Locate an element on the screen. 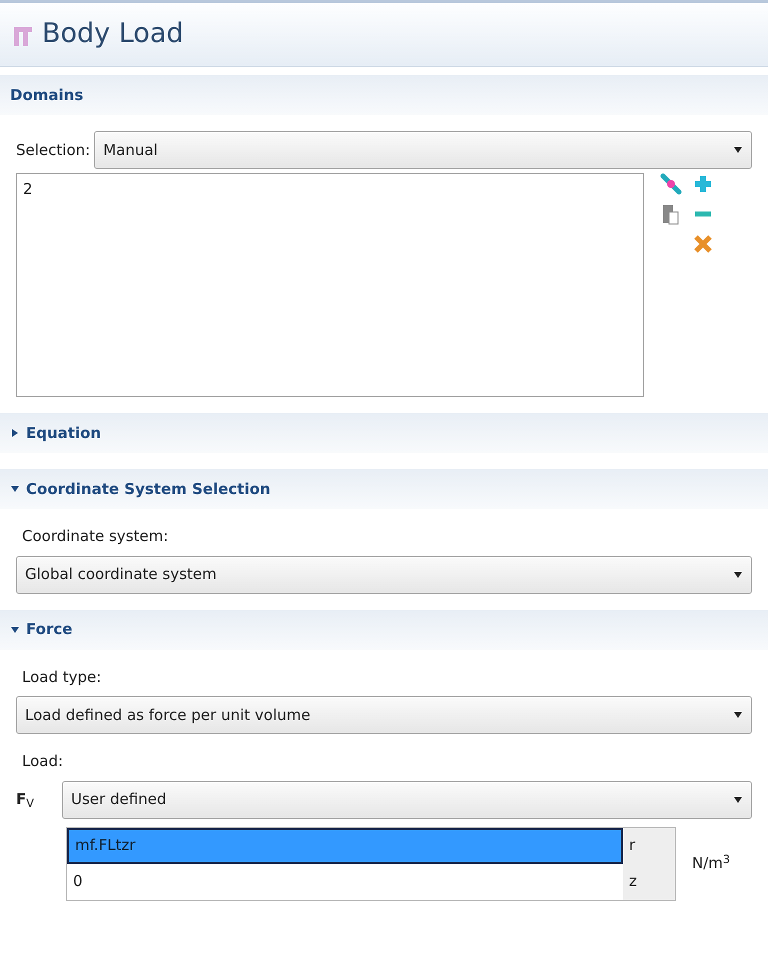 Image resolution: width=768 pixels, height=972 pixels. vector-symbol: F$_{V}$ is located at coordinates (25, 800).